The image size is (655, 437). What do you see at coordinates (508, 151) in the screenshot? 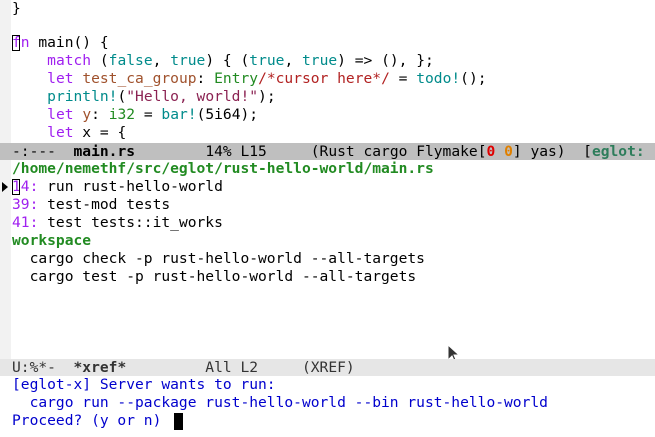
I see `flymake-warning-count: 0` at bounding box center [508, 151].